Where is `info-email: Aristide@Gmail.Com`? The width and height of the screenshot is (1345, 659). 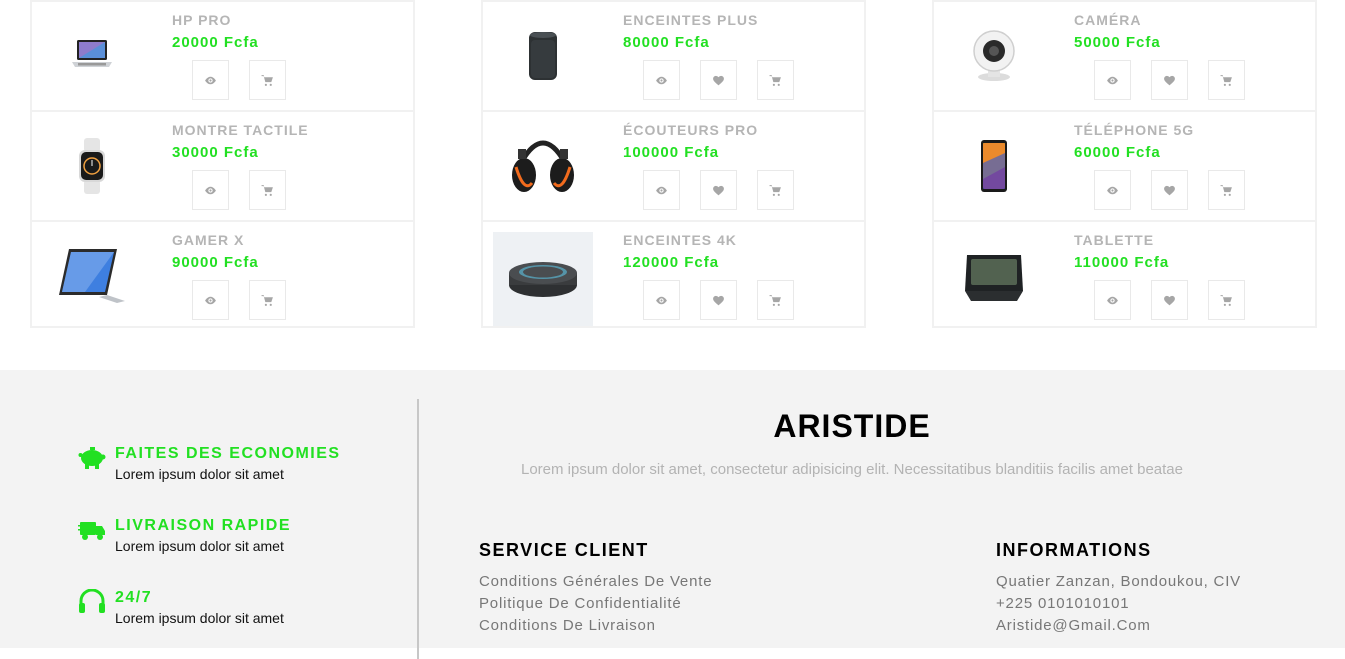 info-email: Aristide@Gmail.Com is located at coordinates (1118, 626).